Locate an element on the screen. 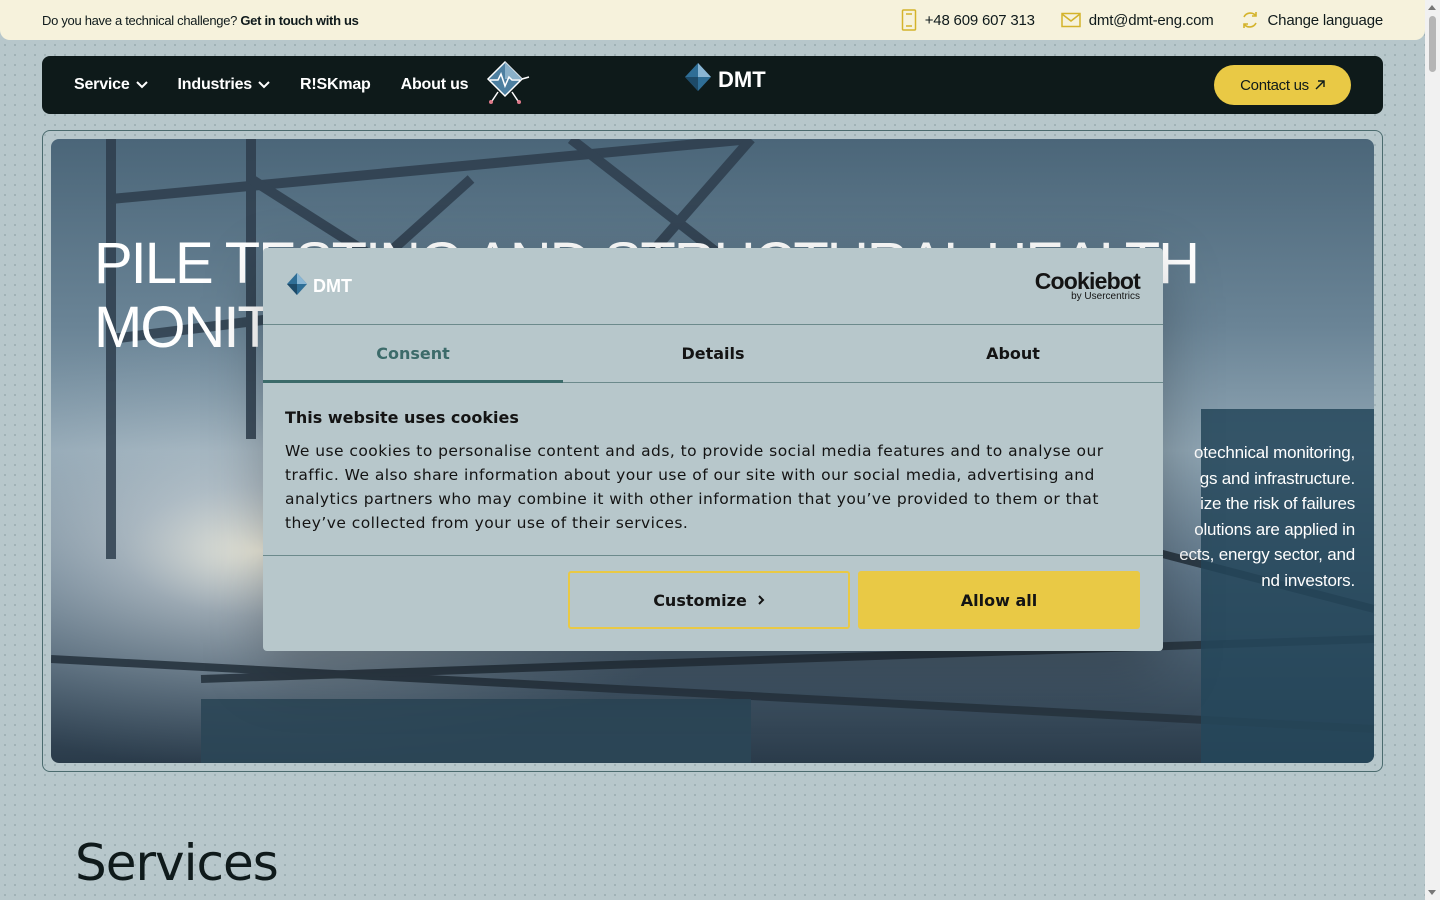 The image size is (1440, 900). email-link: dmt@dmt-eng.com is located at coordinates (1137, 20).